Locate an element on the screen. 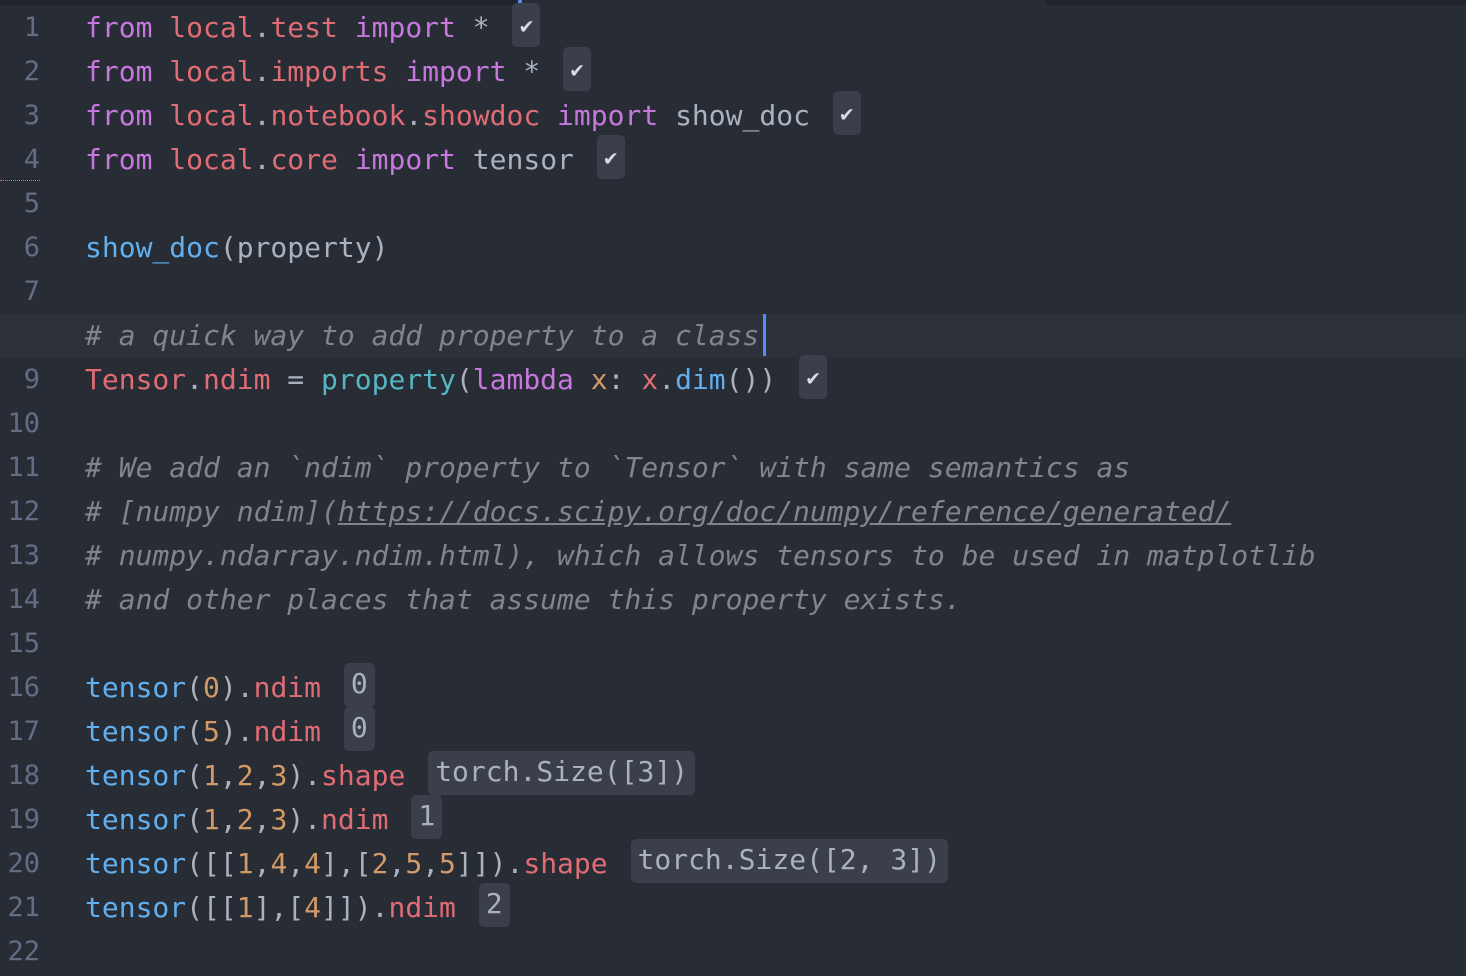 The width and height of the screenshot is (1466, 976). paren: ) is located at coordinates (296, 819).